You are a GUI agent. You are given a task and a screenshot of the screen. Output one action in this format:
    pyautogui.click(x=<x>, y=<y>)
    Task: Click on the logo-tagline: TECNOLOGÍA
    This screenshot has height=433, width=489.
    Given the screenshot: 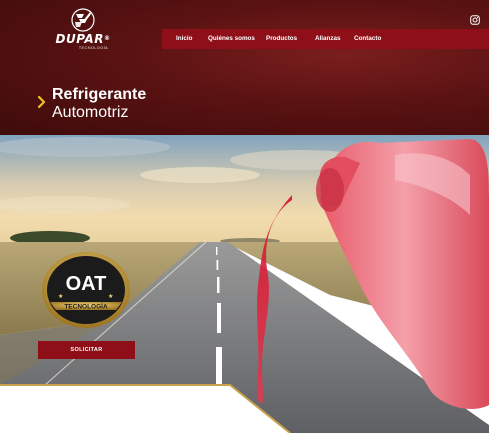 What is the action you would take?
    pyautogui.click(x=93, y=47)
    